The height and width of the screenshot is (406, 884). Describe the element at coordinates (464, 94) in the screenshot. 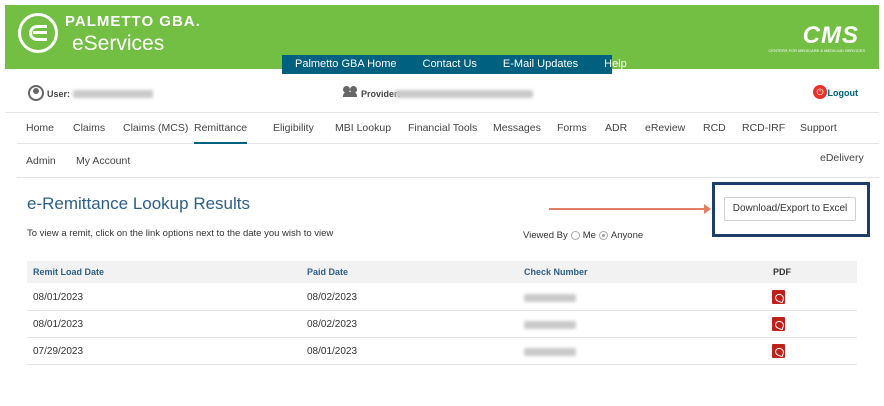

I see `provider-value-redacted` at that location.